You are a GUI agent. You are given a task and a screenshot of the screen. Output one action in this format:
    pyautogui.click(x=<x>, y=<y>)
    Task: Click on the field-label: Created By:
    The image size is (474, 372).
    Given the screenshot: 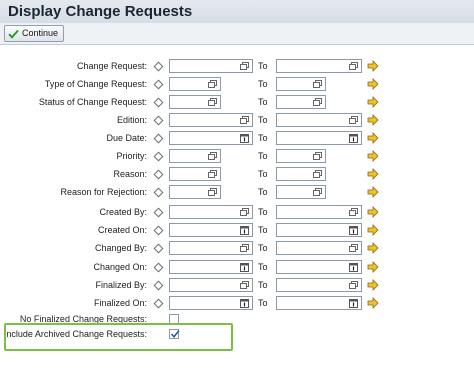 What is the action you would take?
    pyautogui.click(x=123, y=212)
    